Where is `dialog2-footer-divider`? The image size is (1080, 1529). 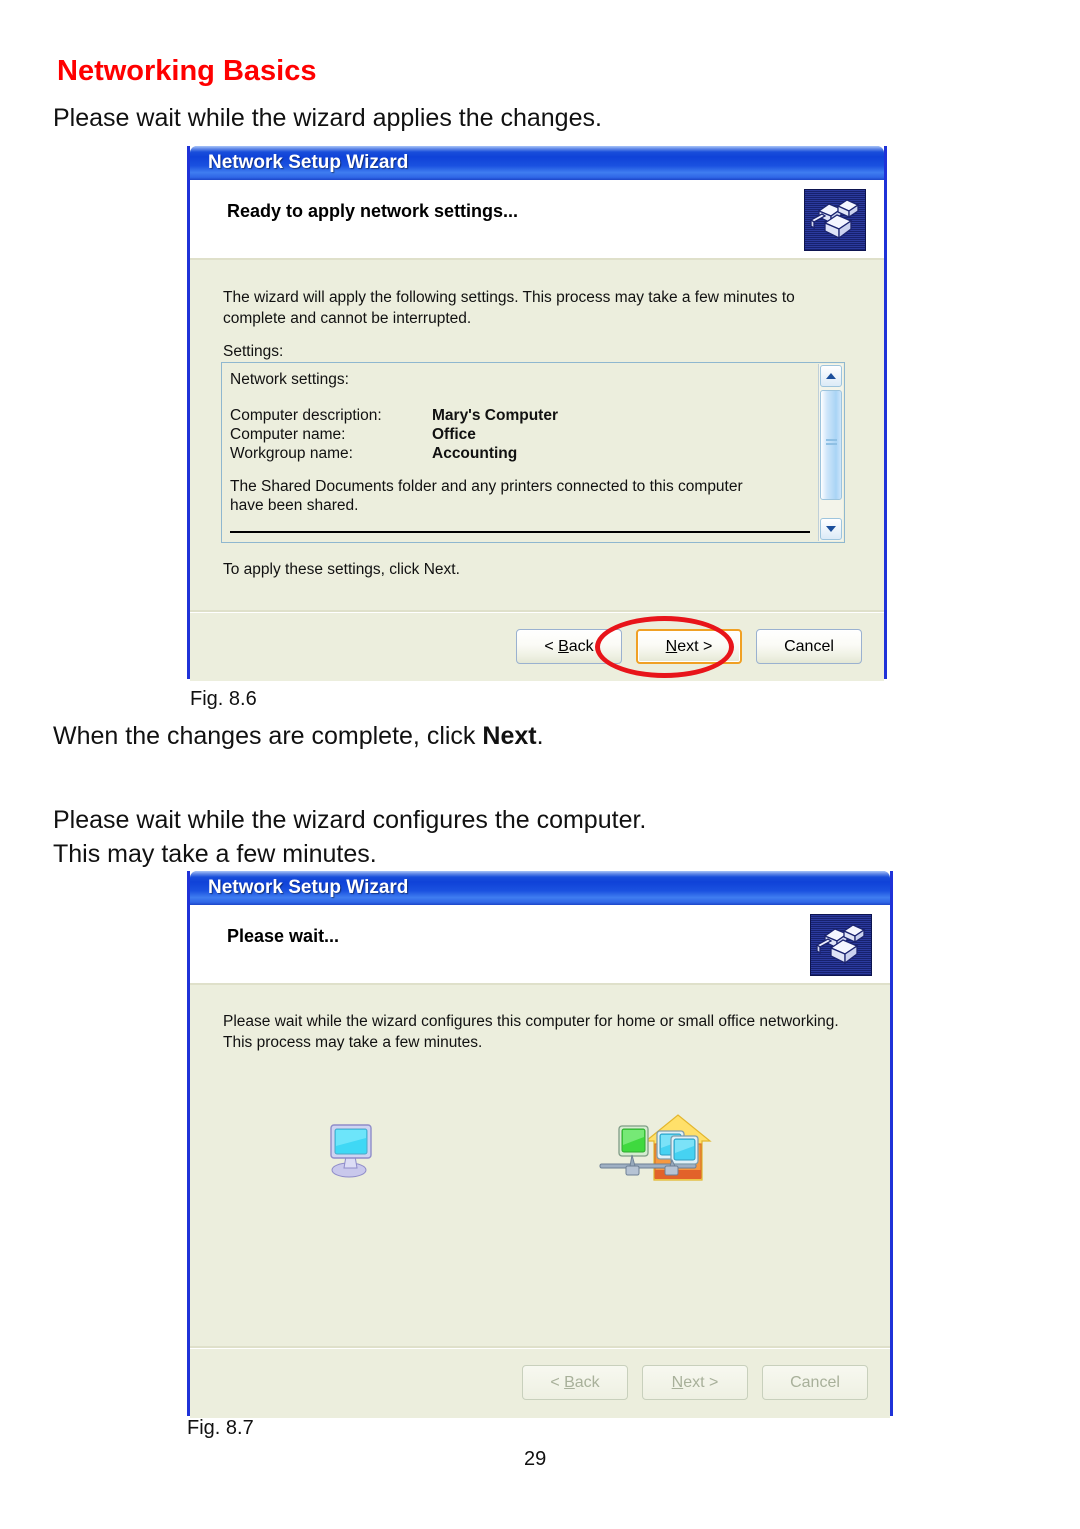 dialog2-footer-divider is located at coordinates (540, 1347).